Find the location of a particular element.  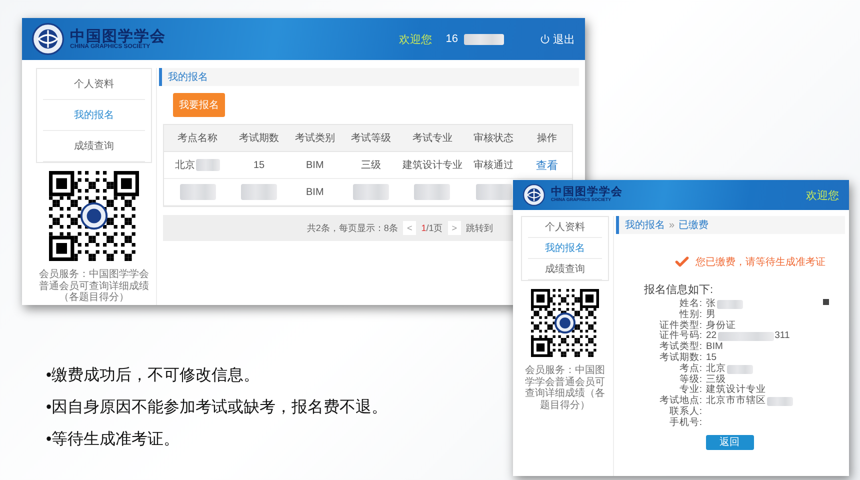

cell-text: 建筑设计专业 is located at coordinates (432, 165).